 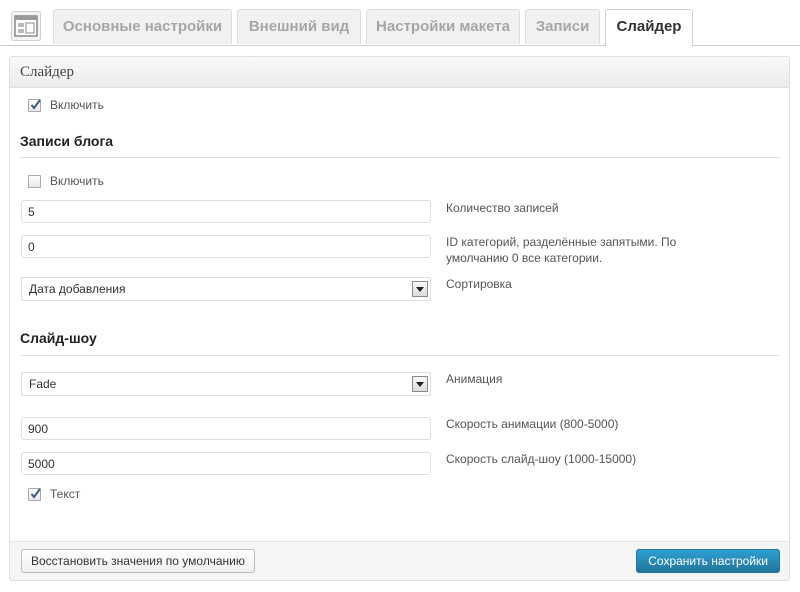 What do you see at coordinates (226, 463) in the screenshot?
I see `slideshow-speed-input` at bounding box center [226, 463].